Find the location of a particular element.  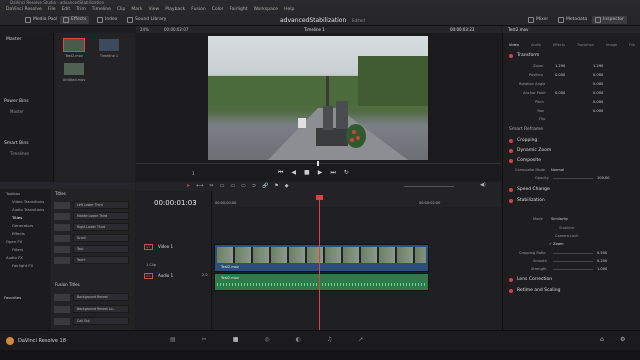

stabilization-section: Stabilization is located at coordinates (527, 200).